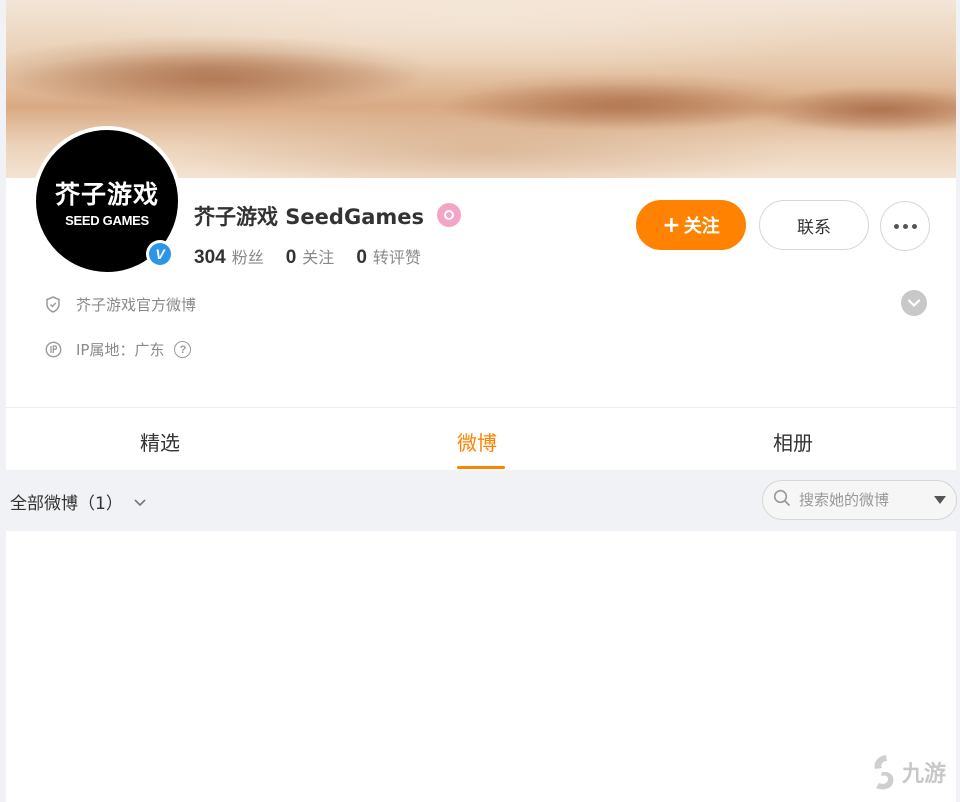  What do you see at coordinates (782, 500) in the screenshot?
I see `search-icon` at bounding box center [782, 500].